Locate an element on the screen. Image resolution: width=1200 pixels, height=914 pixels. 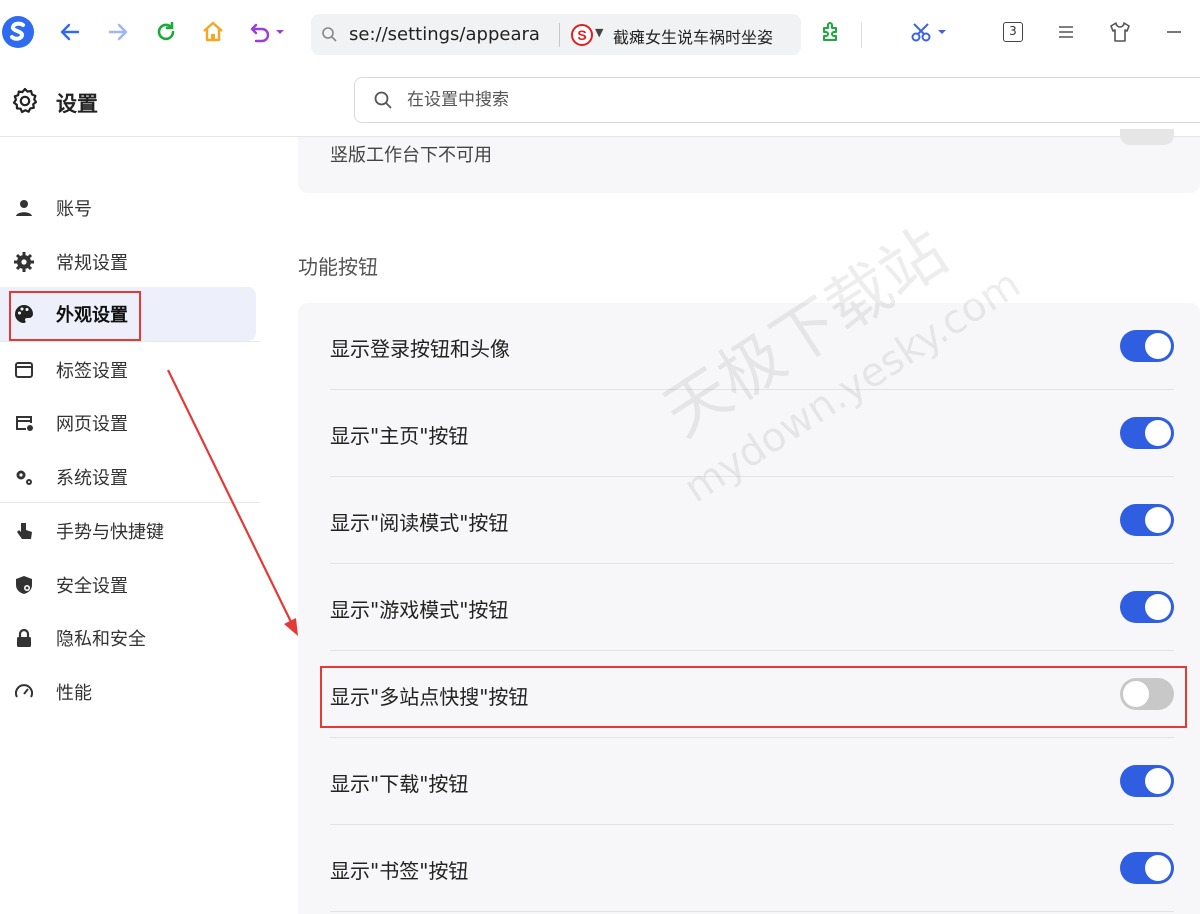
sidebar-item-label: 性能 is located at coordinates (74, 693).